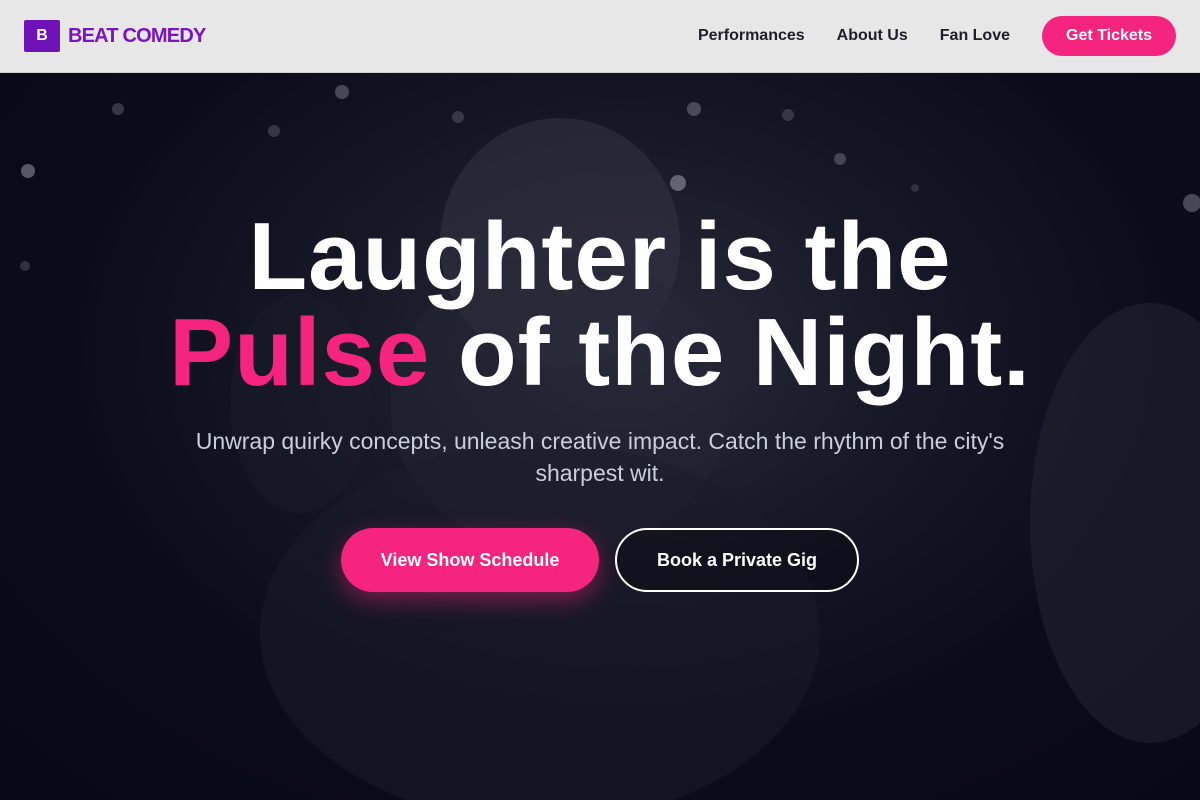  Describe the element at coordinates (42, 36) in the screenshot. I see `brand-mark-icon: B` at that location.